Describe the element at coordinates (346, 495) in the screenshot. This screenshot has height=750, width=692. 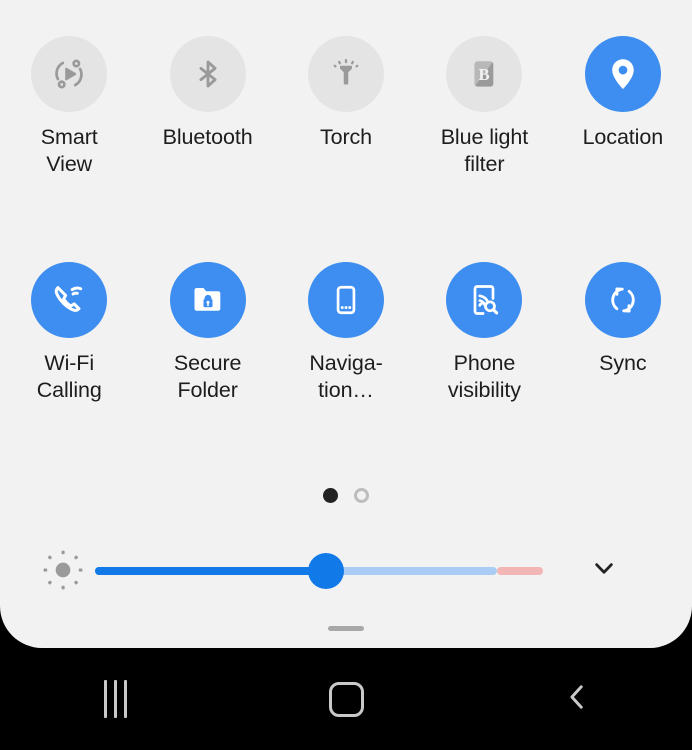
I see `page-indicator` at that location.